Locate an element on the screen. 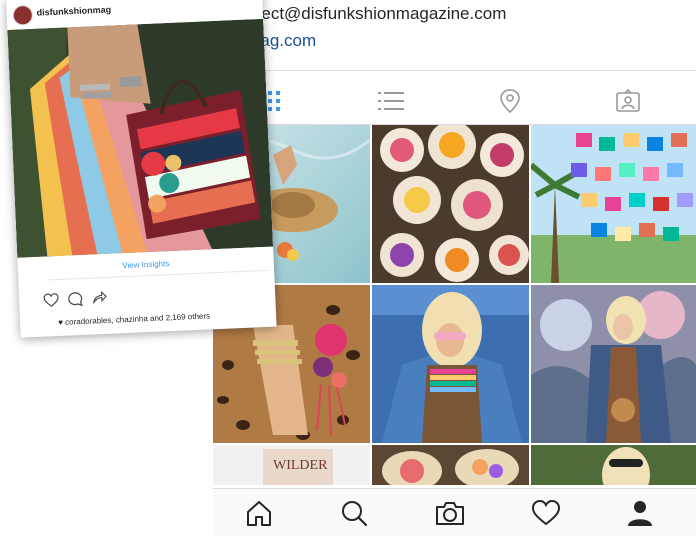 The width and height of the screenshot is (696, 536). divider is located at coordinates (454, 70).